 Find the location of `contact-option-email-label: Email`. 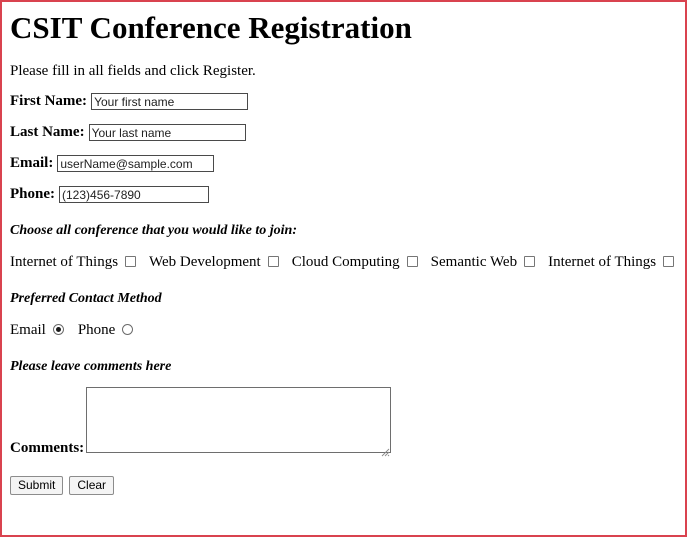

contact-option-email-label: Email is located at coordinates (28, 330).